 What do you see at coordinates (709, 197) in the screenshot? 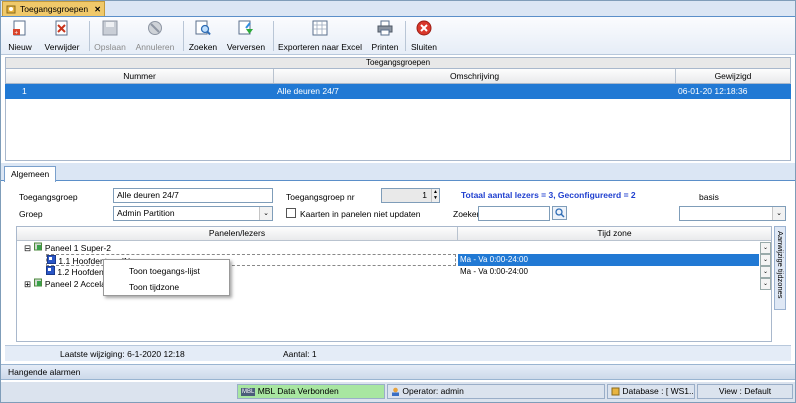
I see `basis-label: basis` at bounding box center [709, 197].